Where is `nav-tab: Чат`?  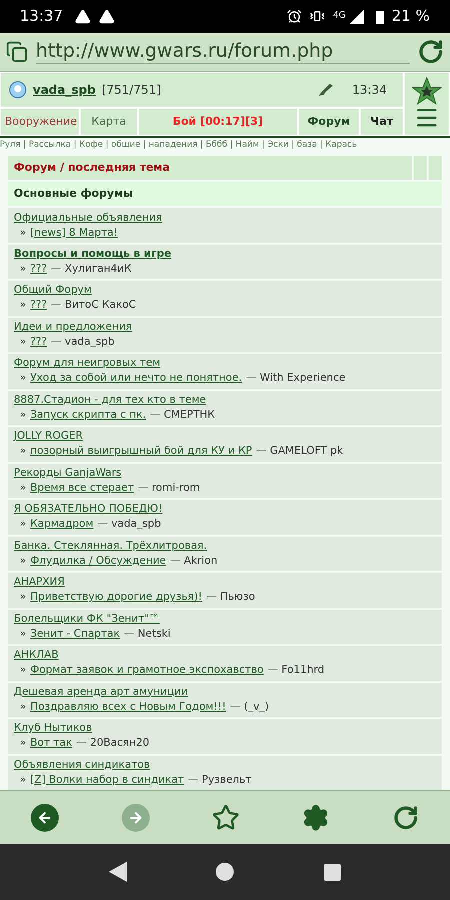
nav-tab: Чат is located at coordinates (382, 122).